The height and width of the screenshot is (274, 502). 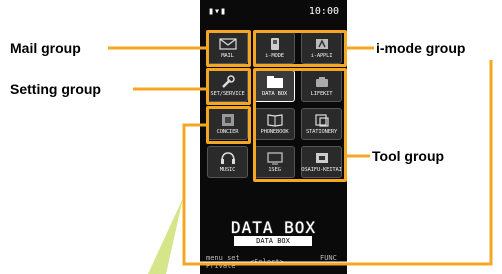 I want to click on imode-group-label: i-mode group, so click(x=421, y=48).